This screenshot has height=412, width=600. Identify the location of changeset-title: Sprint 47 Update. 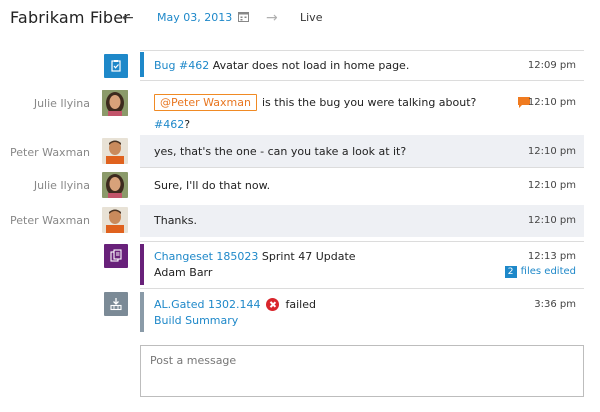
(307, 256).